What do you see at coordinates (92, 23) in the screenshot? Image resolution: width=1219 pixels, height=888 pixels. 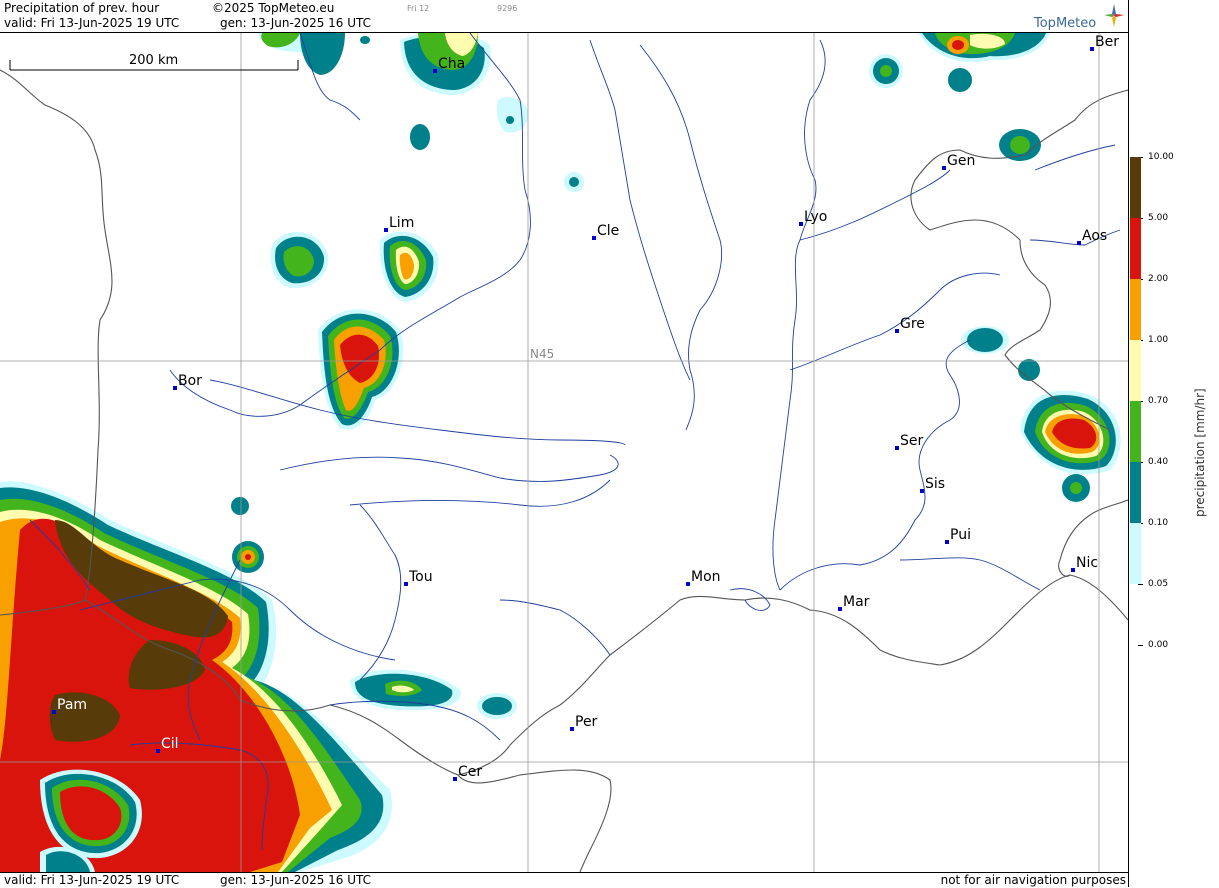 I see `header-valid-time: valid: Fri 13-Jun-2025 19 UTC` at bounding box center [92, 23].